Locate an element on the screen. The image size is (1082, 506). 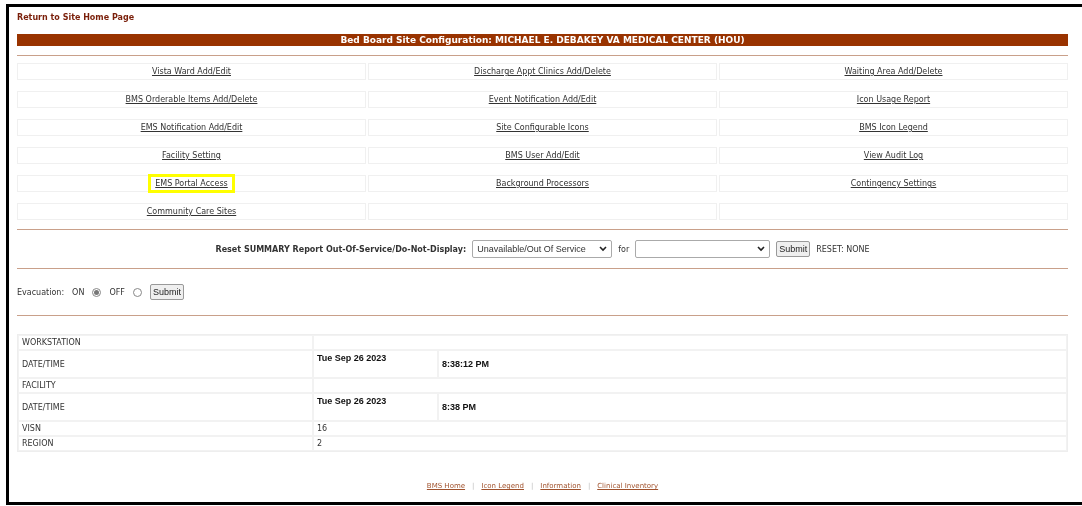
menu-link: Icon Usage Report is located at coordinates (893, 99).